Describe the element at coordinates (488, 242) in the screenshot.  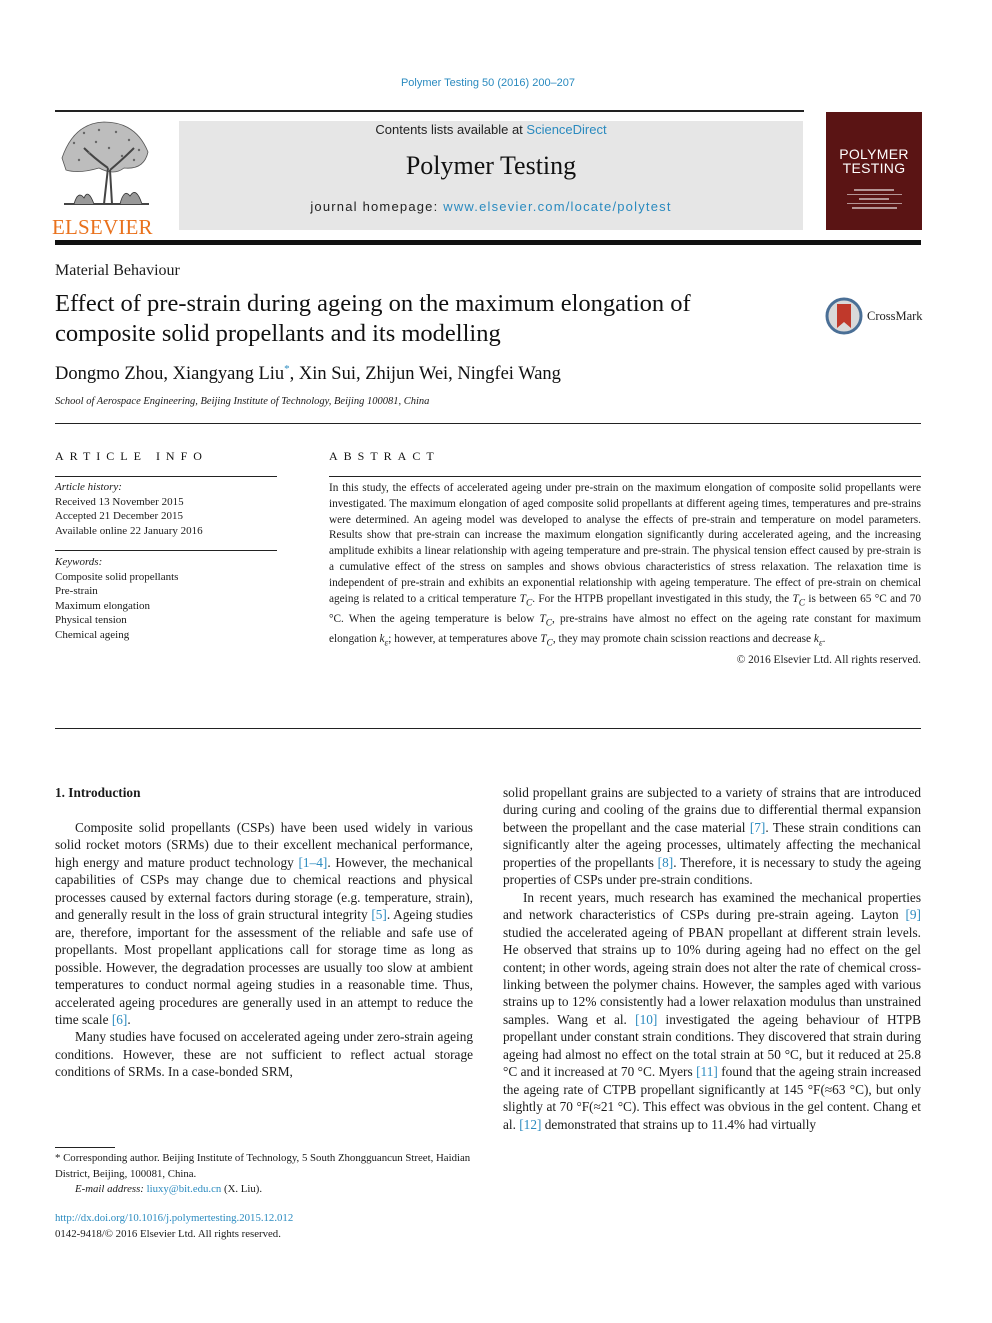
I see `header-thick-rule` at that location.